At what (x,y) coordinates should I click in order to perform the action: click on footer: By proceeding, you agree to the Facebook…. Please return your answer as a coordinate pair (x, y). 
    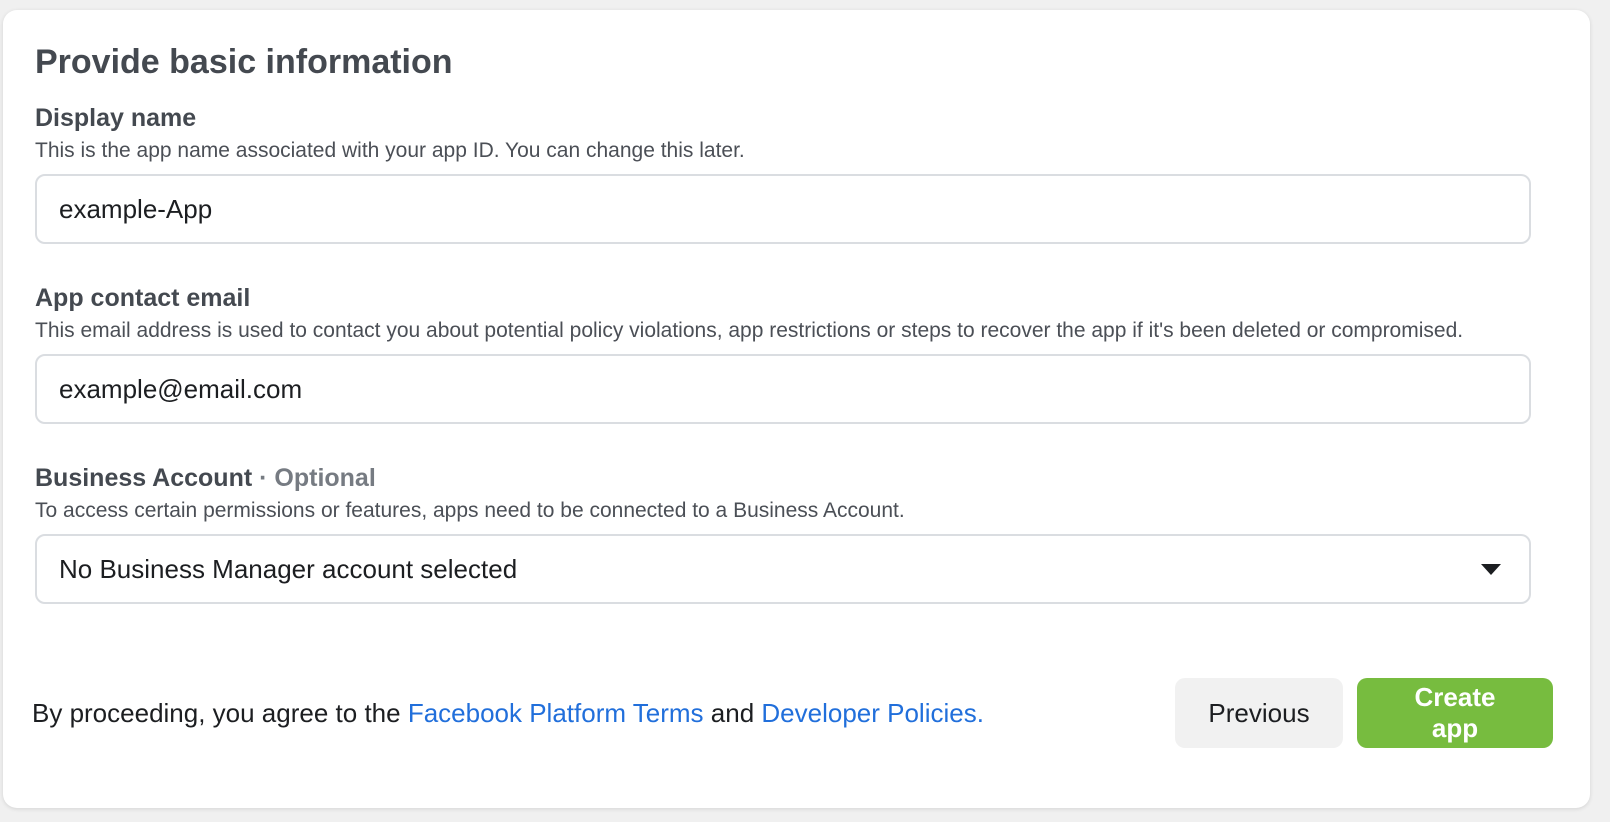
    Looking at the image, I should click on (792, 713).